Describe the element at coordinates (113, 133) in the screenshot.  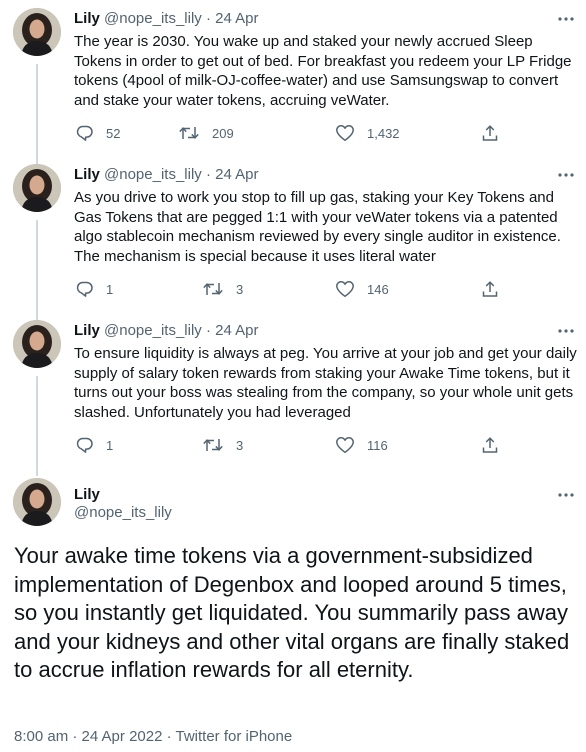
I see `reply-count: 52` at that location.